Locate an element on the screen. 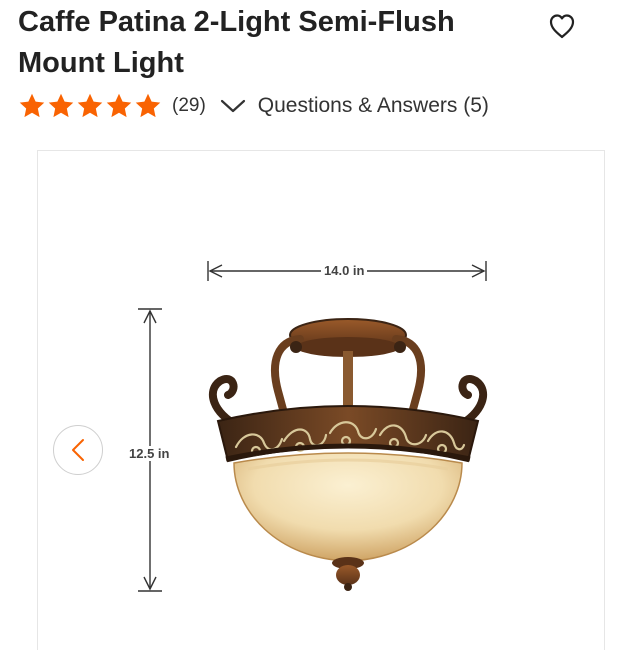 This screenshot has height=650, width=640. previous-image-button is located at coordinates (78, 450).